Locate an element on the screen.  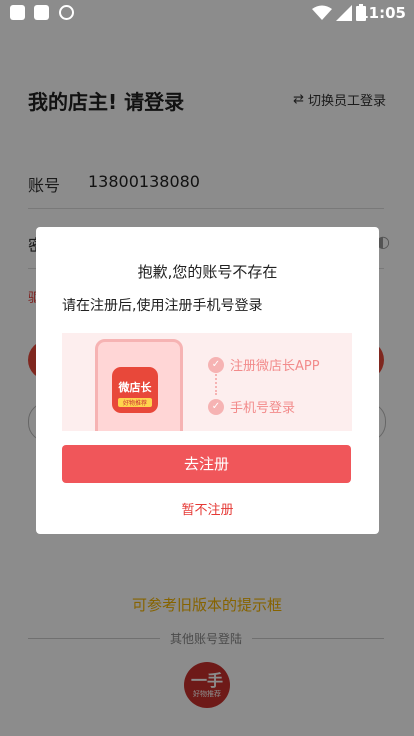
register-illustration: 微店长 好物推荐 ✓ 注册微店长APP ✓ 手机号登录 is located at coordinates (207, 382).